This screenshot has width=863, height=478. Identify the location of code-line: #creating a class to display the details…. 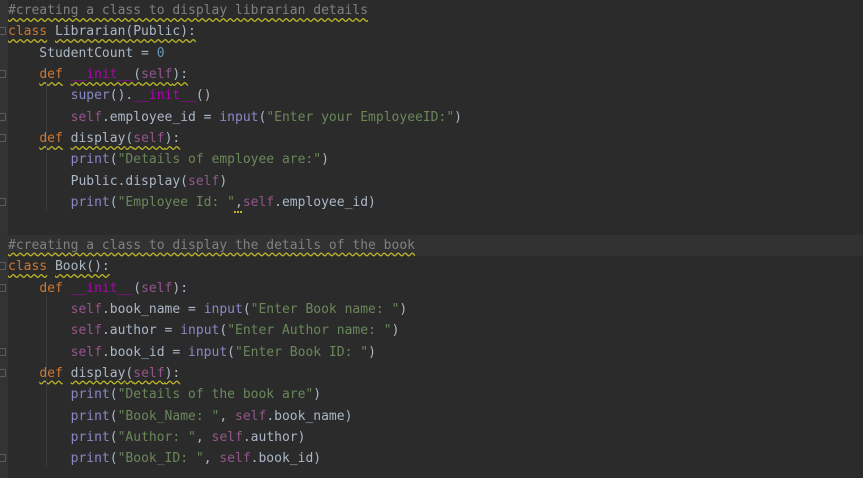
(431, 245).